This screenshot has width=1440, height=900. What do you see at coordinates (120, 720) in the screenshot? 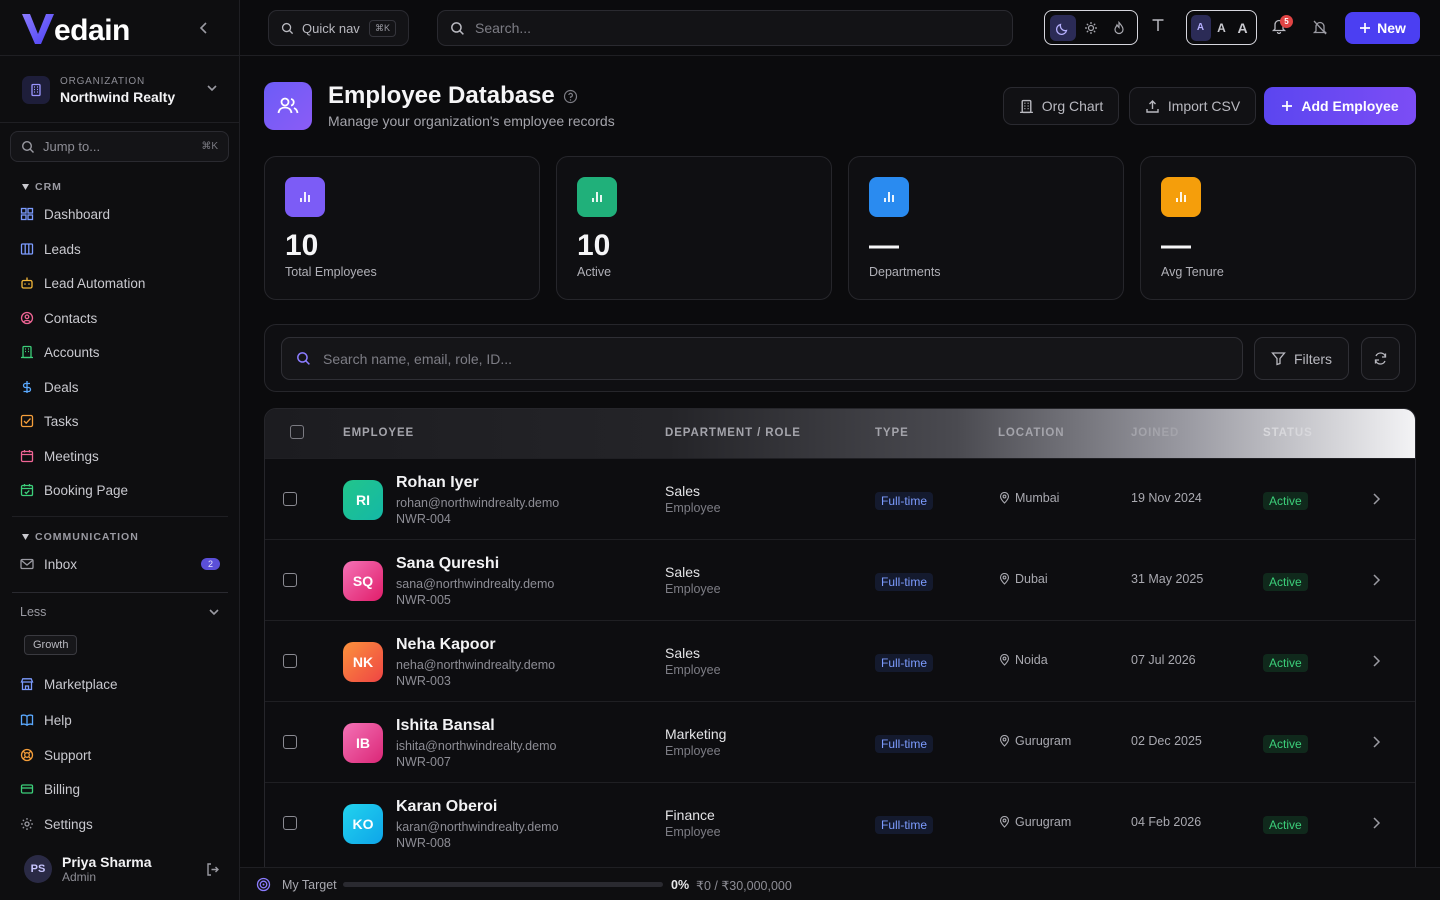
I see `sidebar-item-help: Help` at bounding box center [120, 720].